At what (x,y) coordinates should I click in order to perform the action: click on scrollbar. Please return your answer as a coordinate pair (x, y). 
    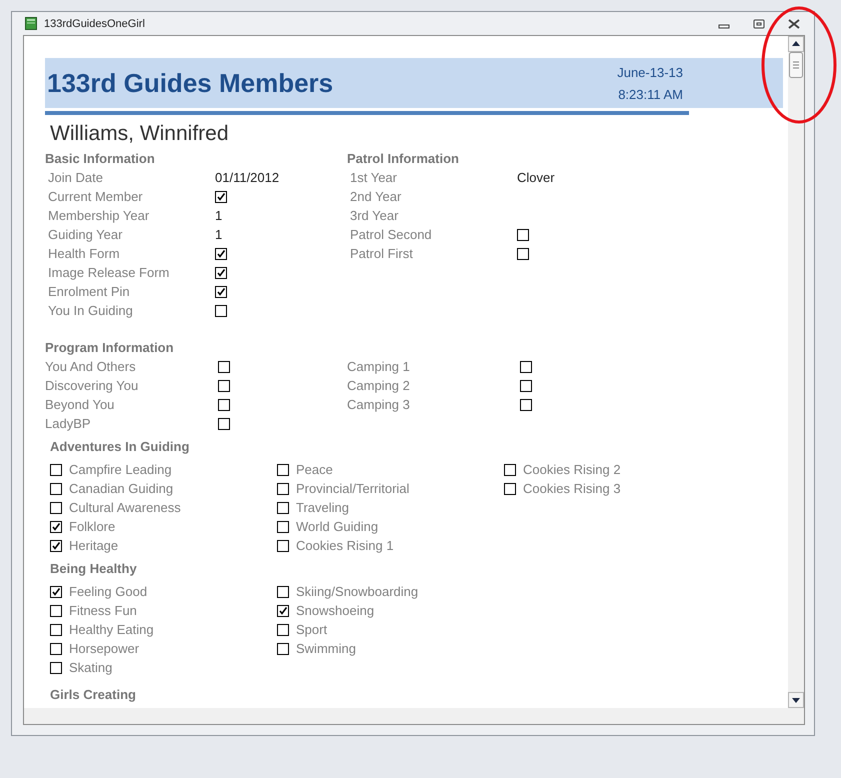
    Looking at the image, I should click on (796, 372).